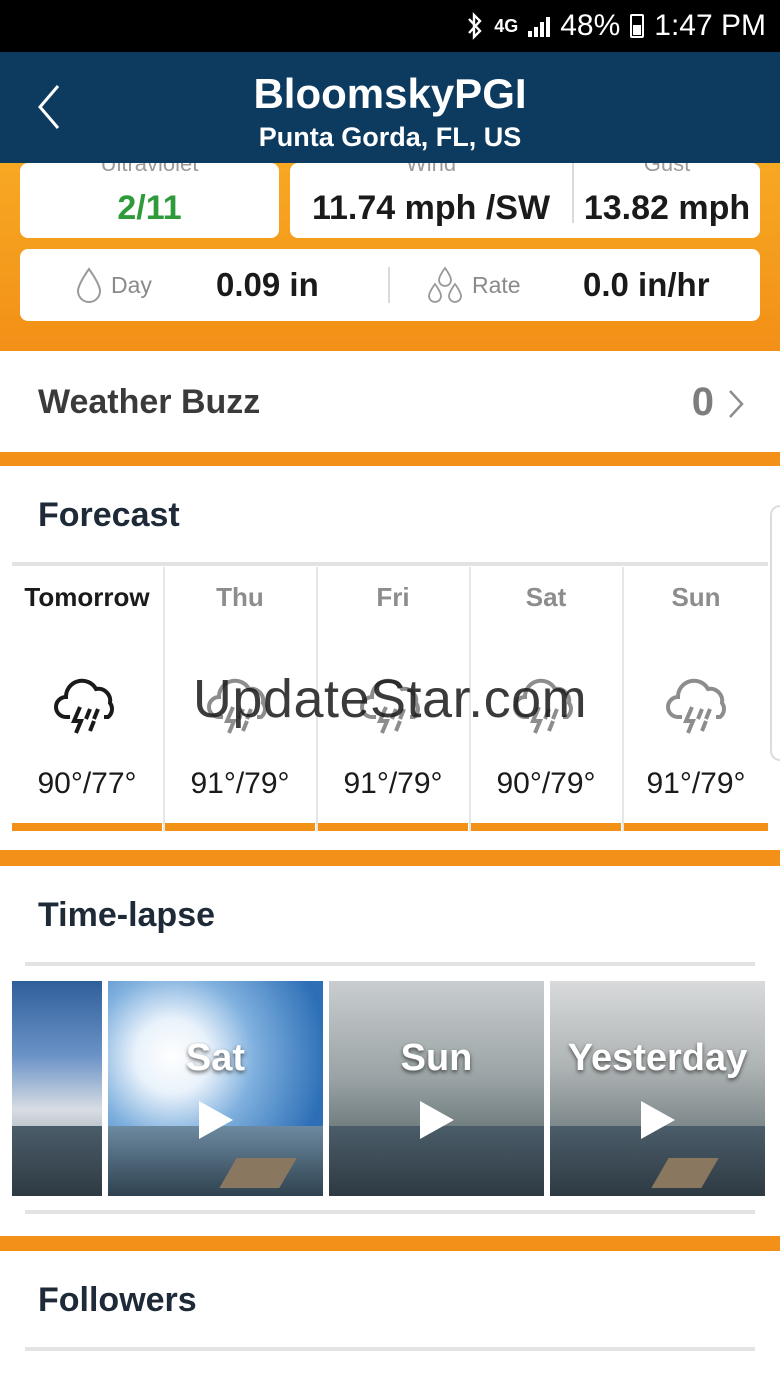 The image size is (780, 1386). Describe the element at coordinates (127, 915) in the screenshot. I see `timelapse-title: Time-lapse` at that location.